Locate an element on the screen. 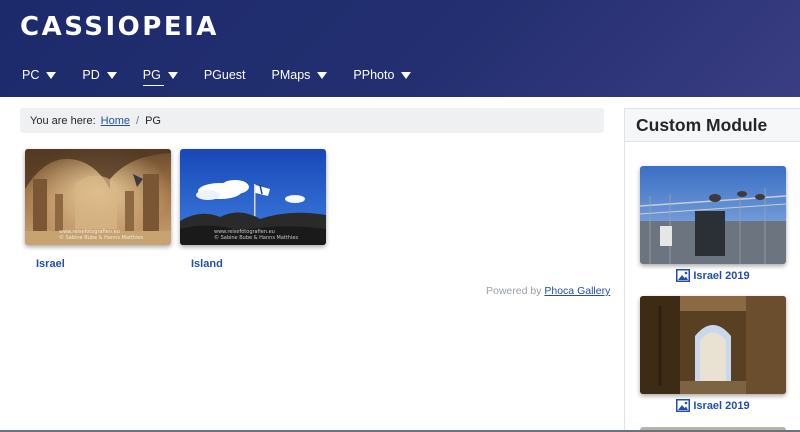  site-brand: CASSIOPEIA is located at coordinates (119, 27).